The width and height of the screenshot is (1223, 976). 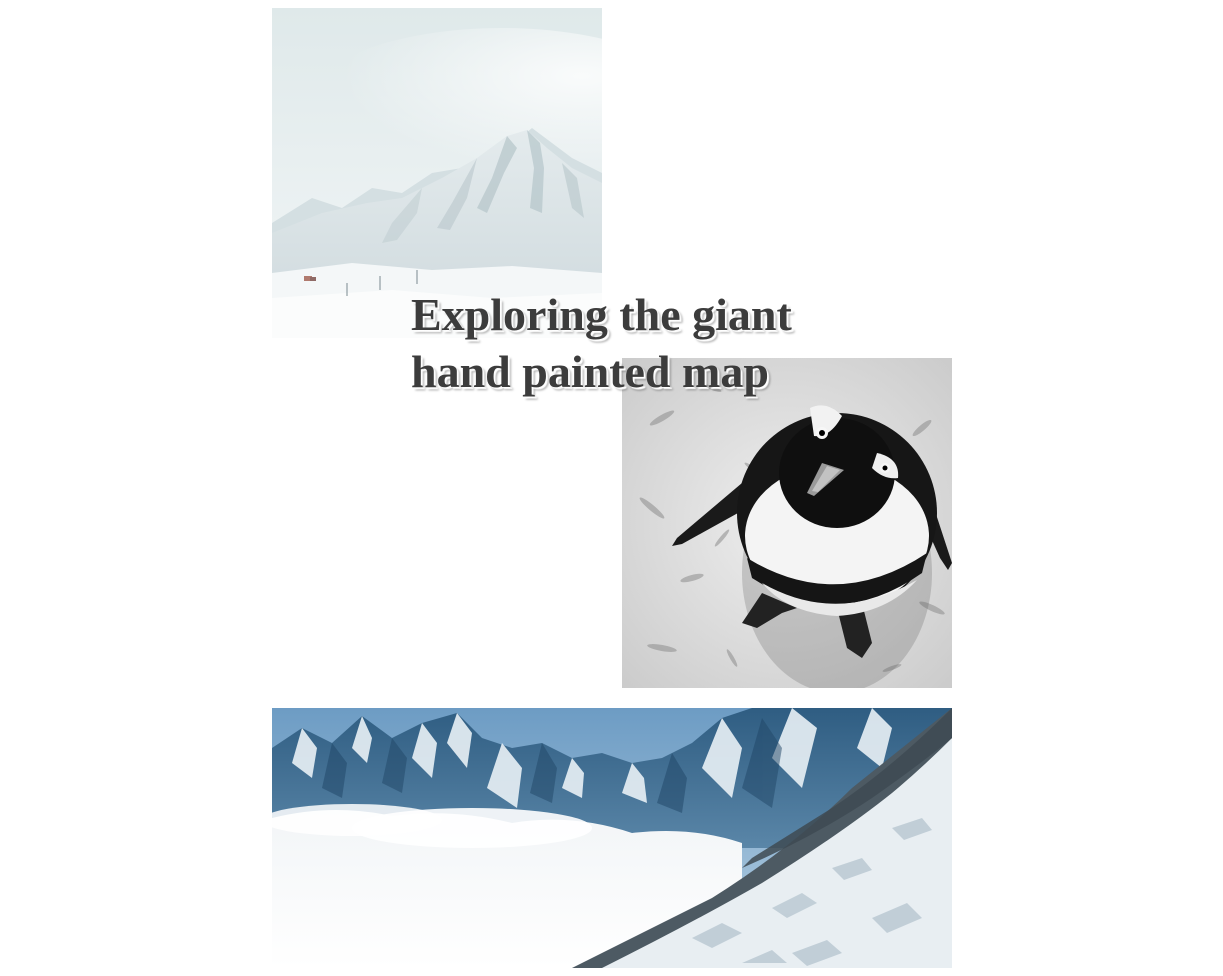 I want to click on alpine-glacier-photo, so click(x=612, y=838).